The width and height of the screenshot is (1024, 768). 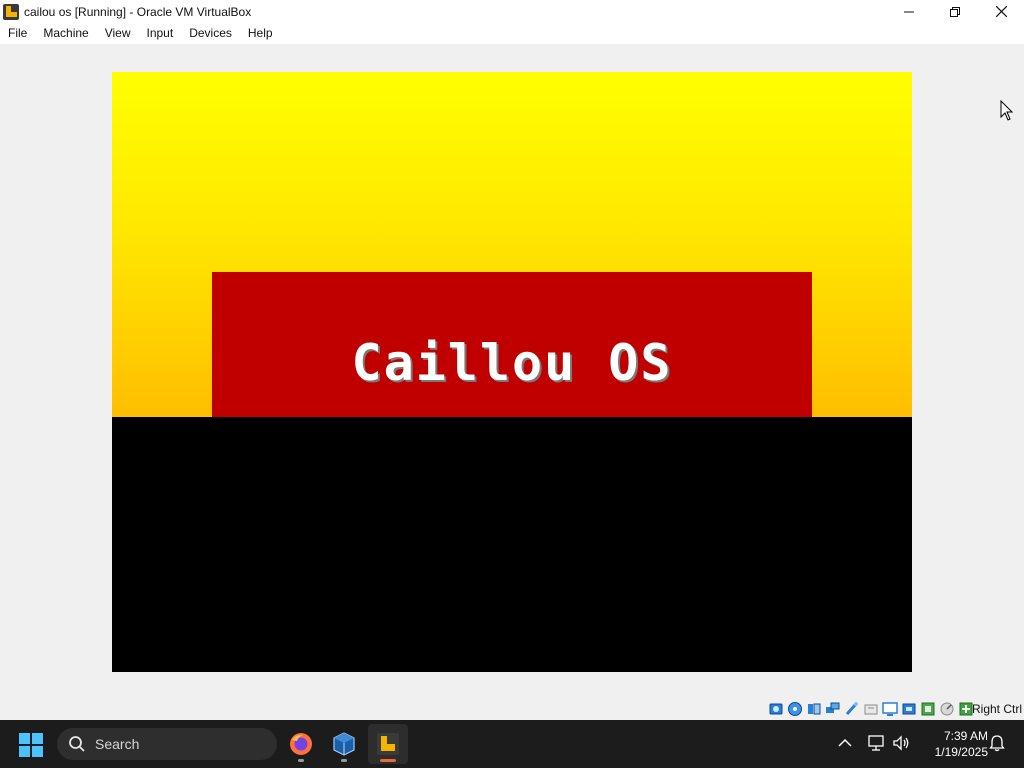 I want to click on audio-icon, so click(x=814, y=709).